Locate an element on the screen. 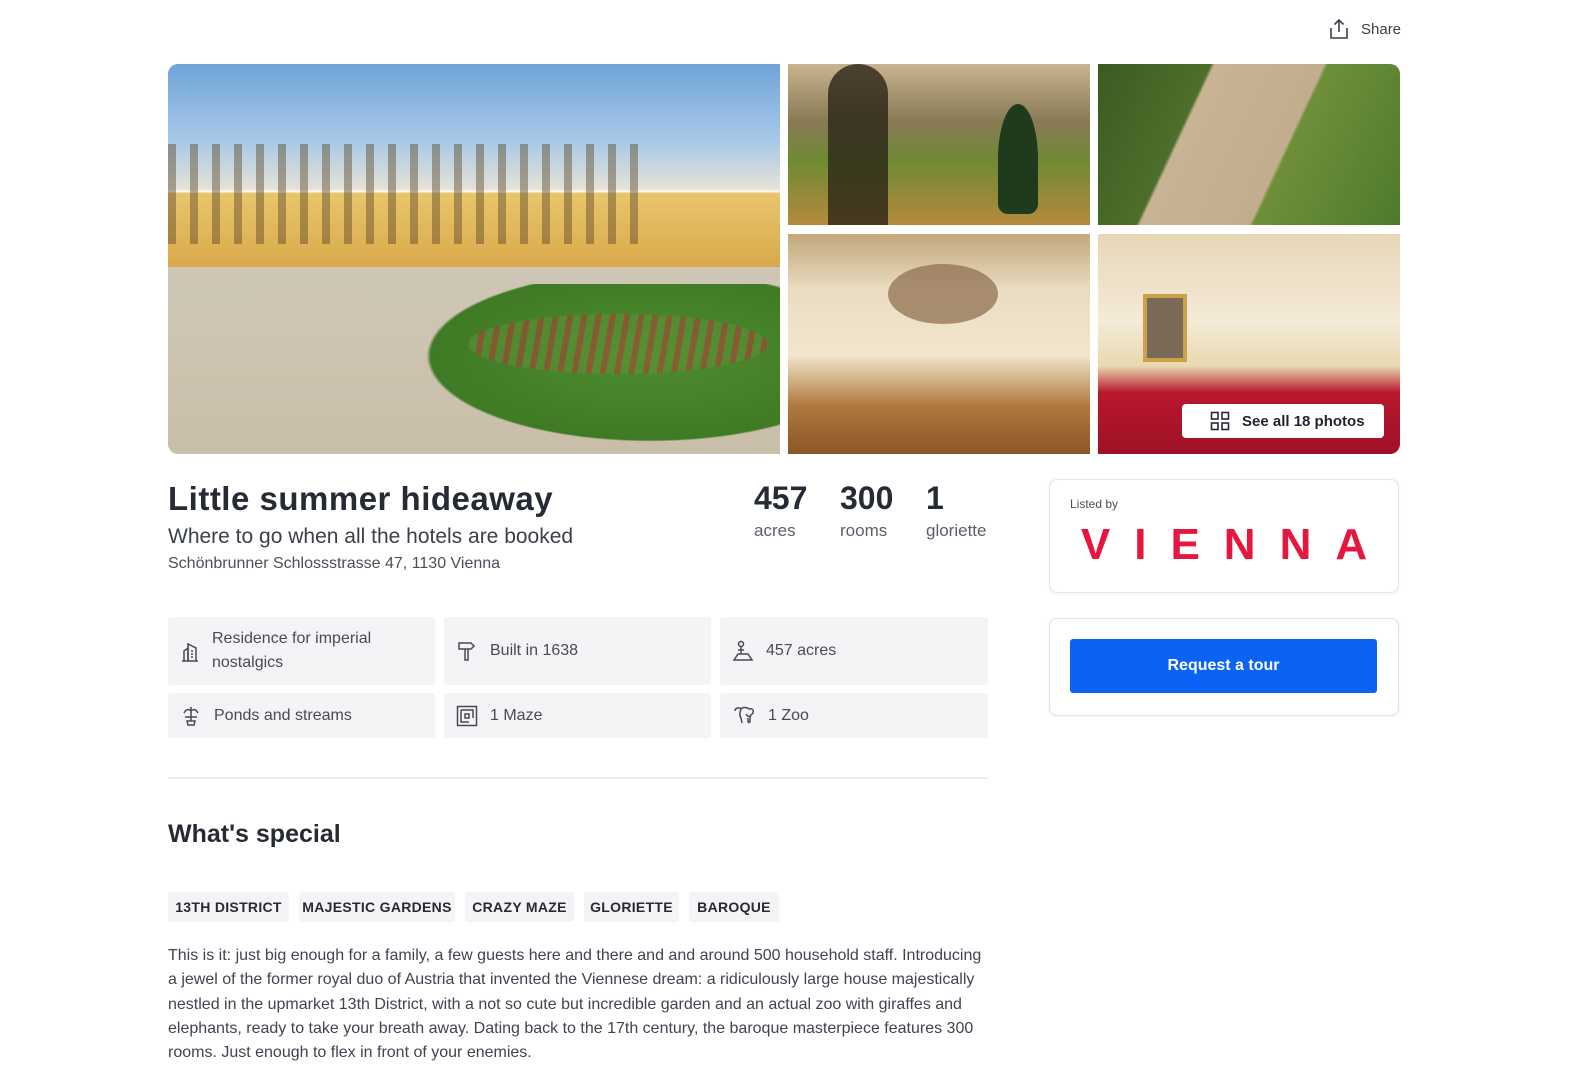  agency-logo: VIENNA is located at coordinates (1224, 545).